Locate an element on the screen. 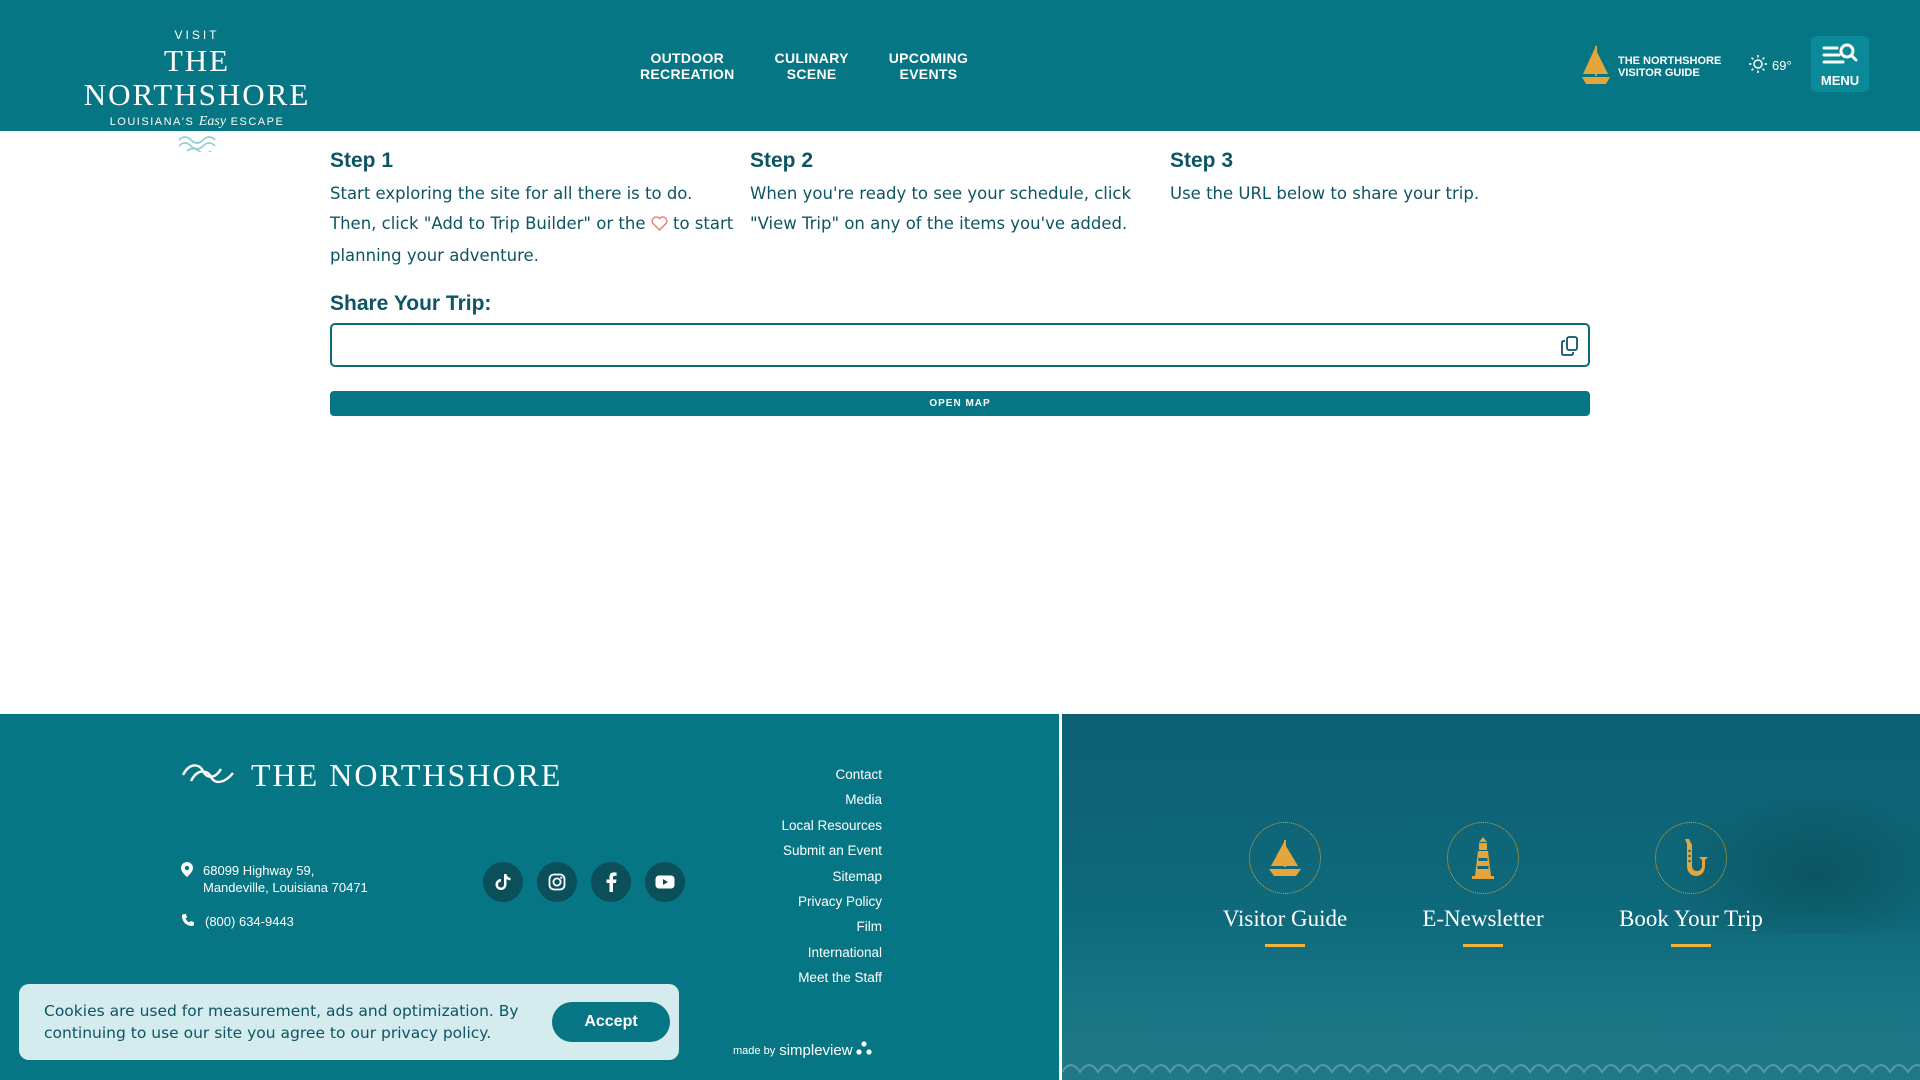 This screenshot has height=1080, width=1920. guide-line1: THE NORTHSHORE is located at coordinates (1670, 61).